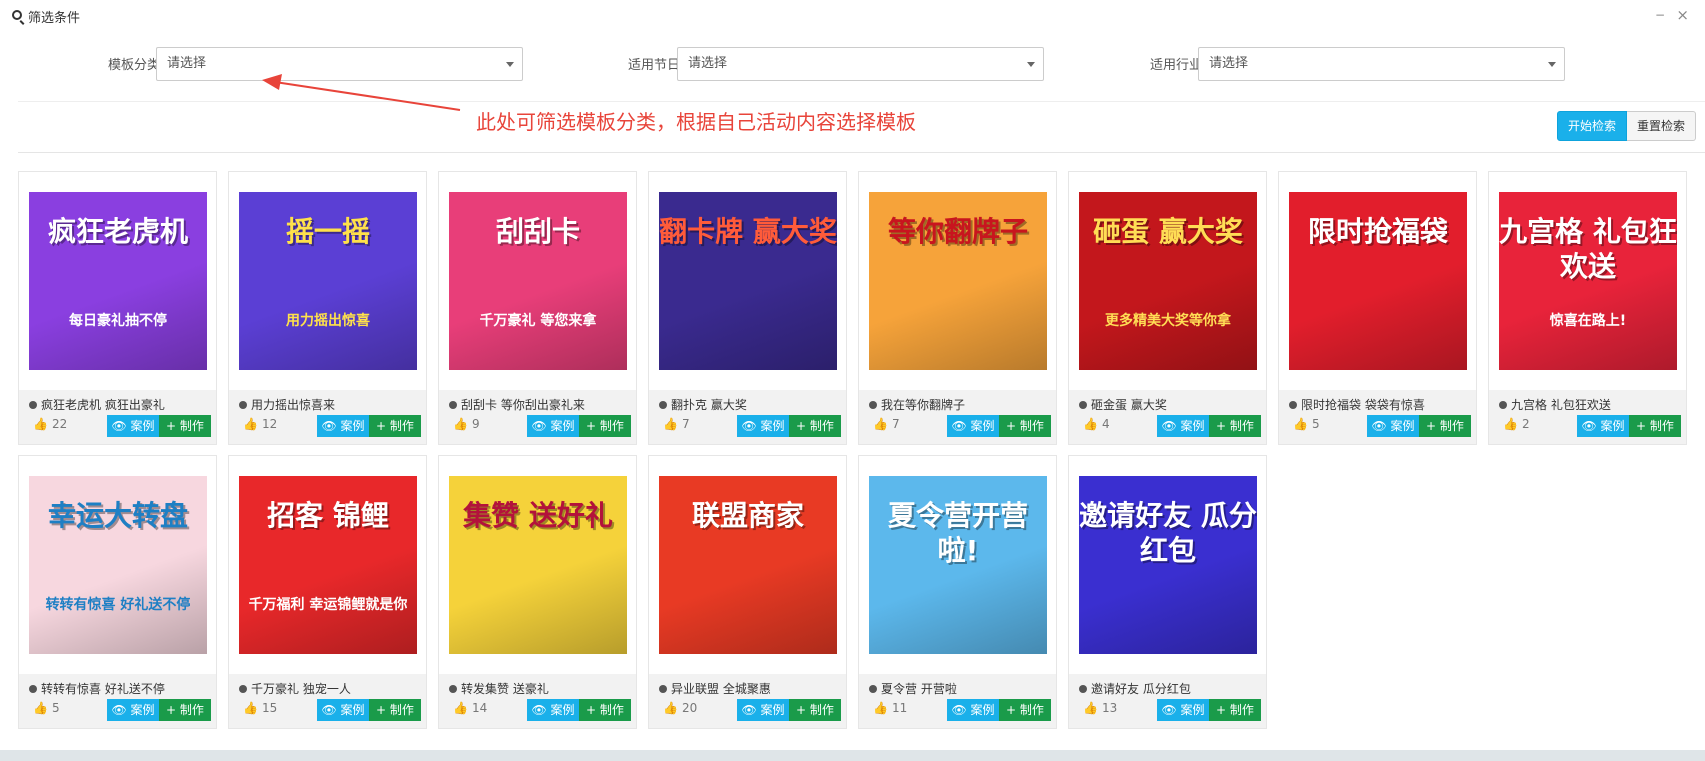 Image resolution: width=1705 pixels, height=761 pixels. I want to click on template-image: 招客 锦鲤 千万福利 幸运锦鲤就是你, so click(328, 565).